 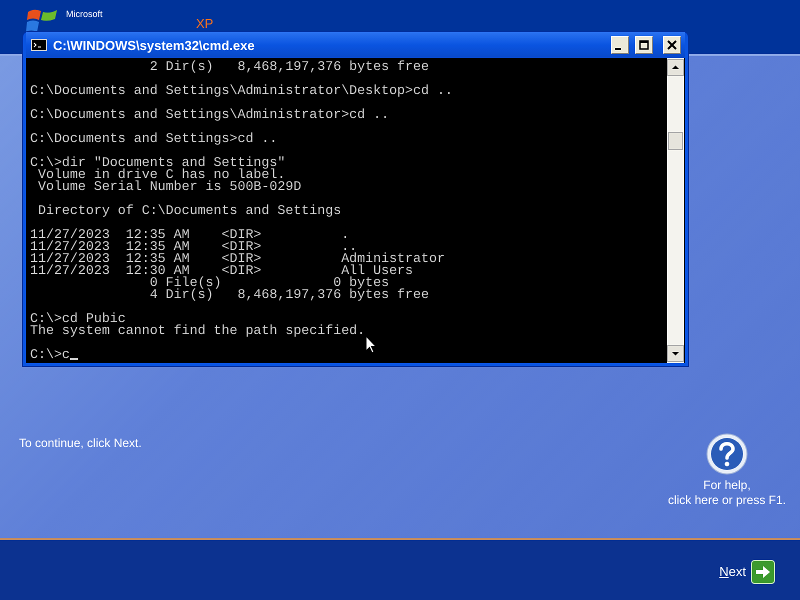 What do you see at coordinates (80, 443) in the screenshot?
I see `instruction-text: To continue, click Next.` at bounding box center [80, 443].